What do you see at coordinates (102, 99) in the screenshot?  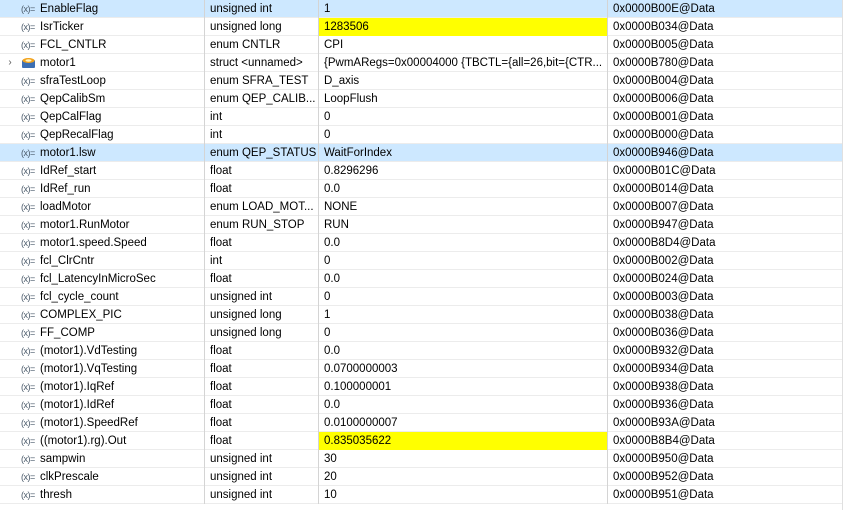 I see `expression-name-cell: (x)= QepCalibSm` at bounding box center [102, 99].